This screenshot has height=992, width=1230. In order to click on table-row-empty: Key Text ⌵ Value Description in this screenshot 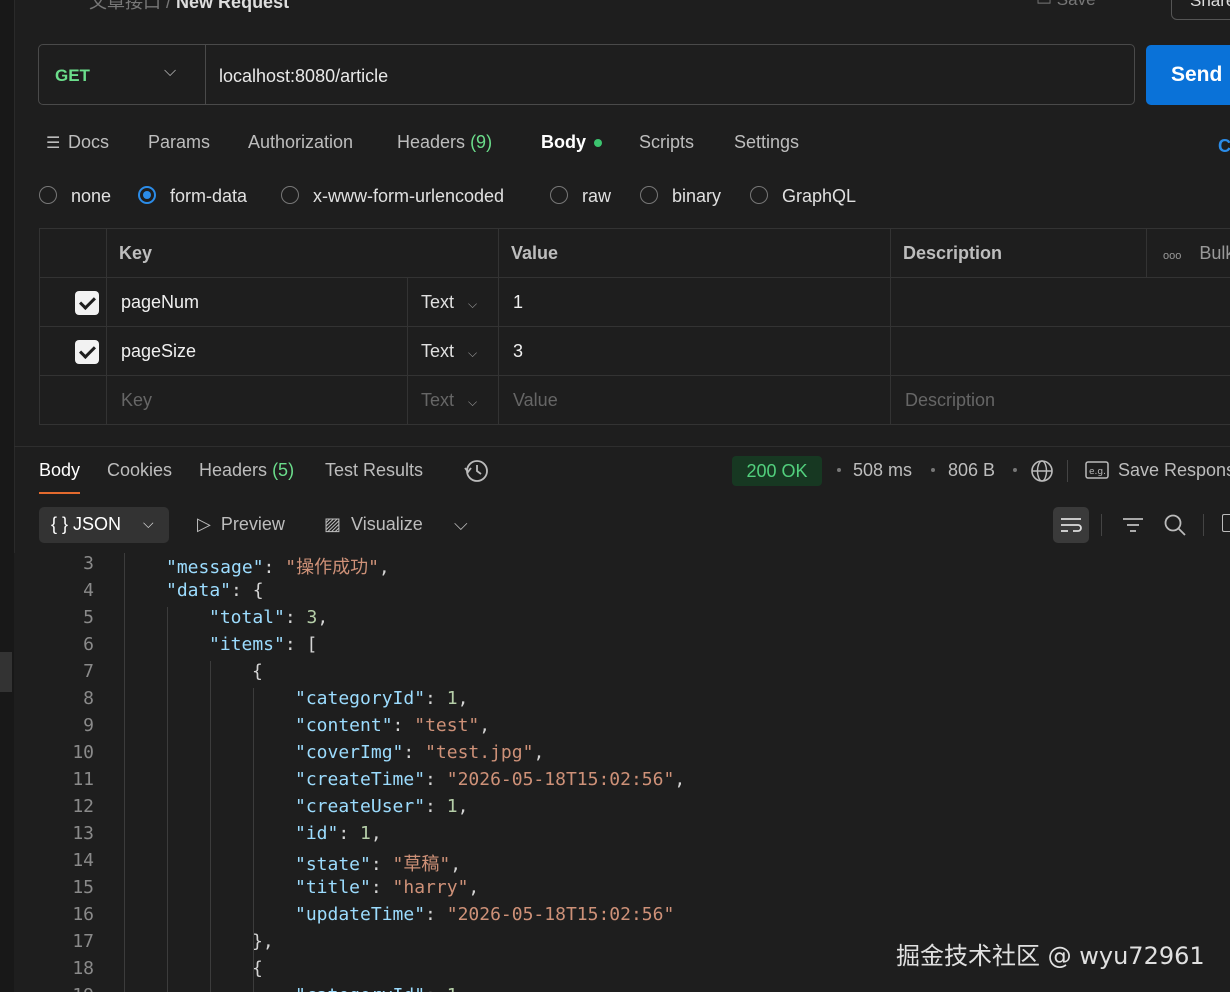, I will do `click(635, 400)`.